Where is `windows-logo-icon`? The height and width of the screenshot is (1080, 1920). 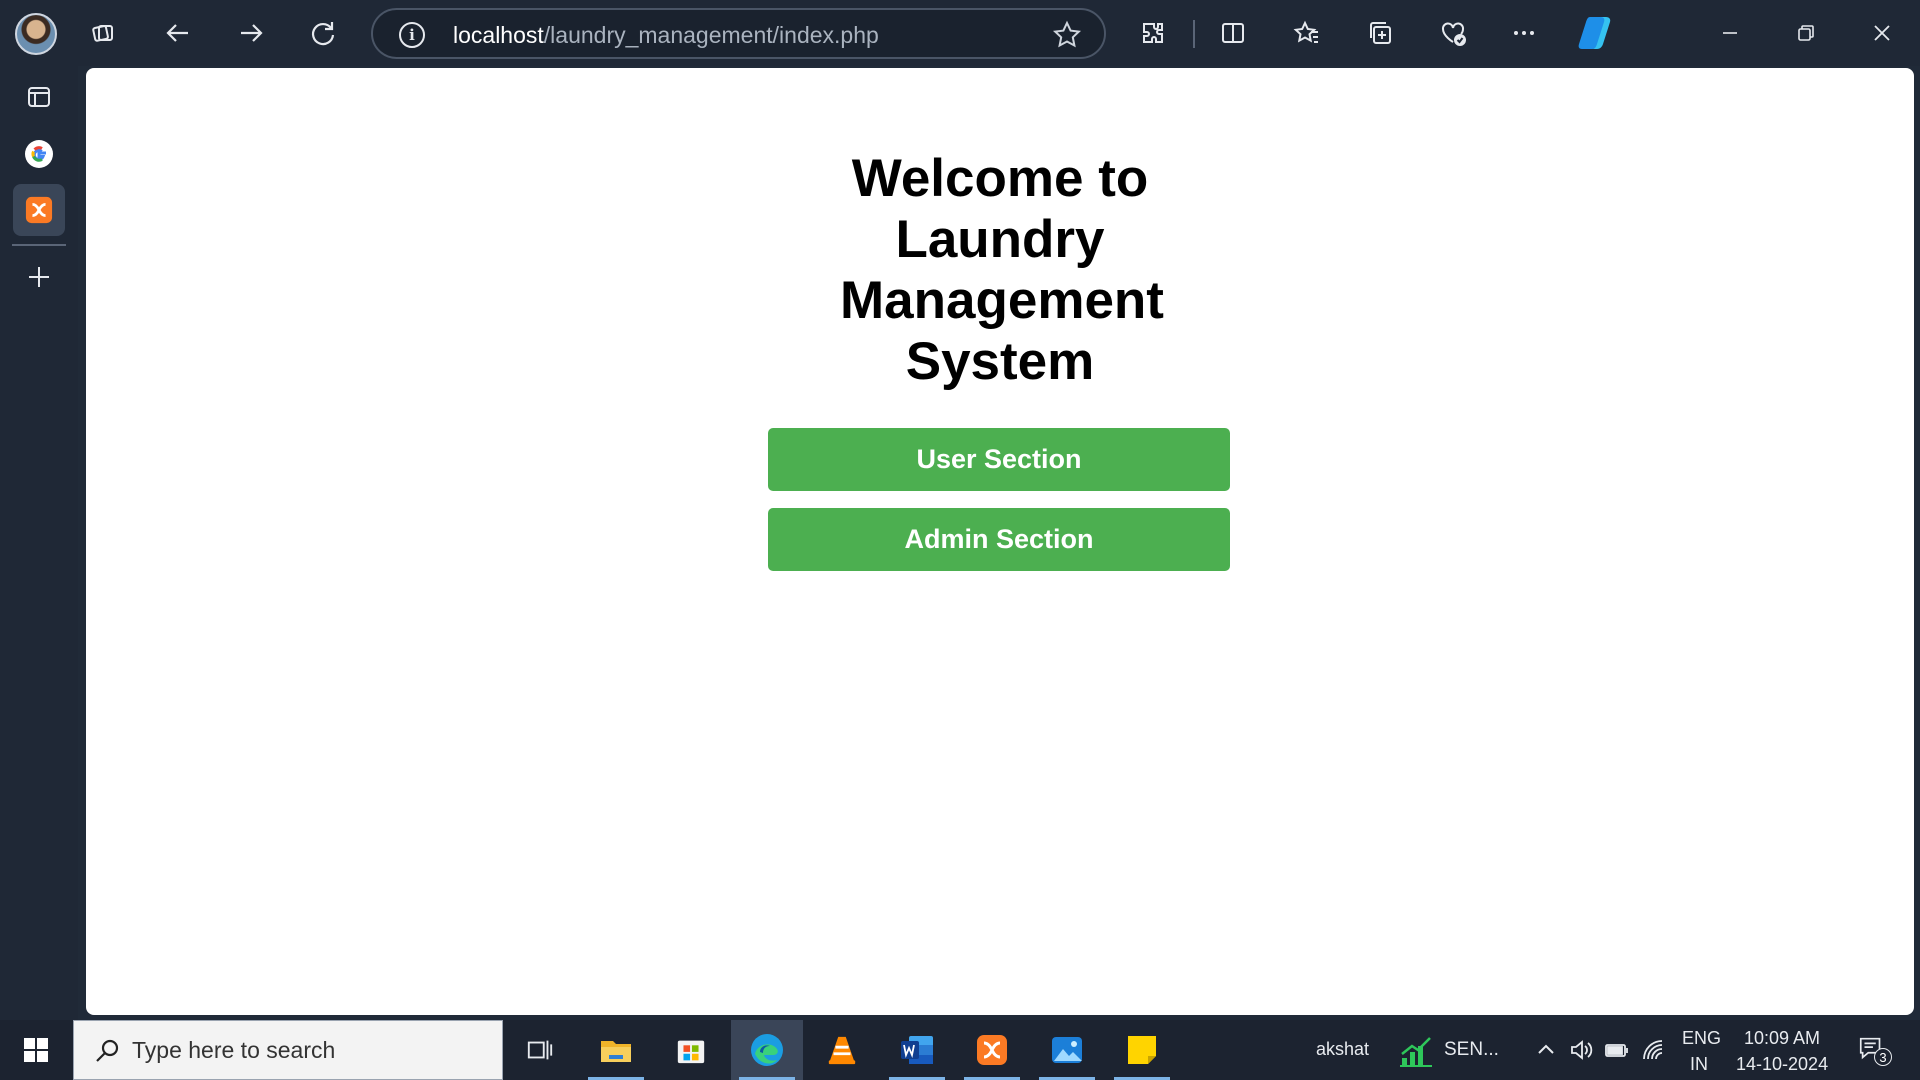 windows-logo-icon is located at coordinates (36, 1050).